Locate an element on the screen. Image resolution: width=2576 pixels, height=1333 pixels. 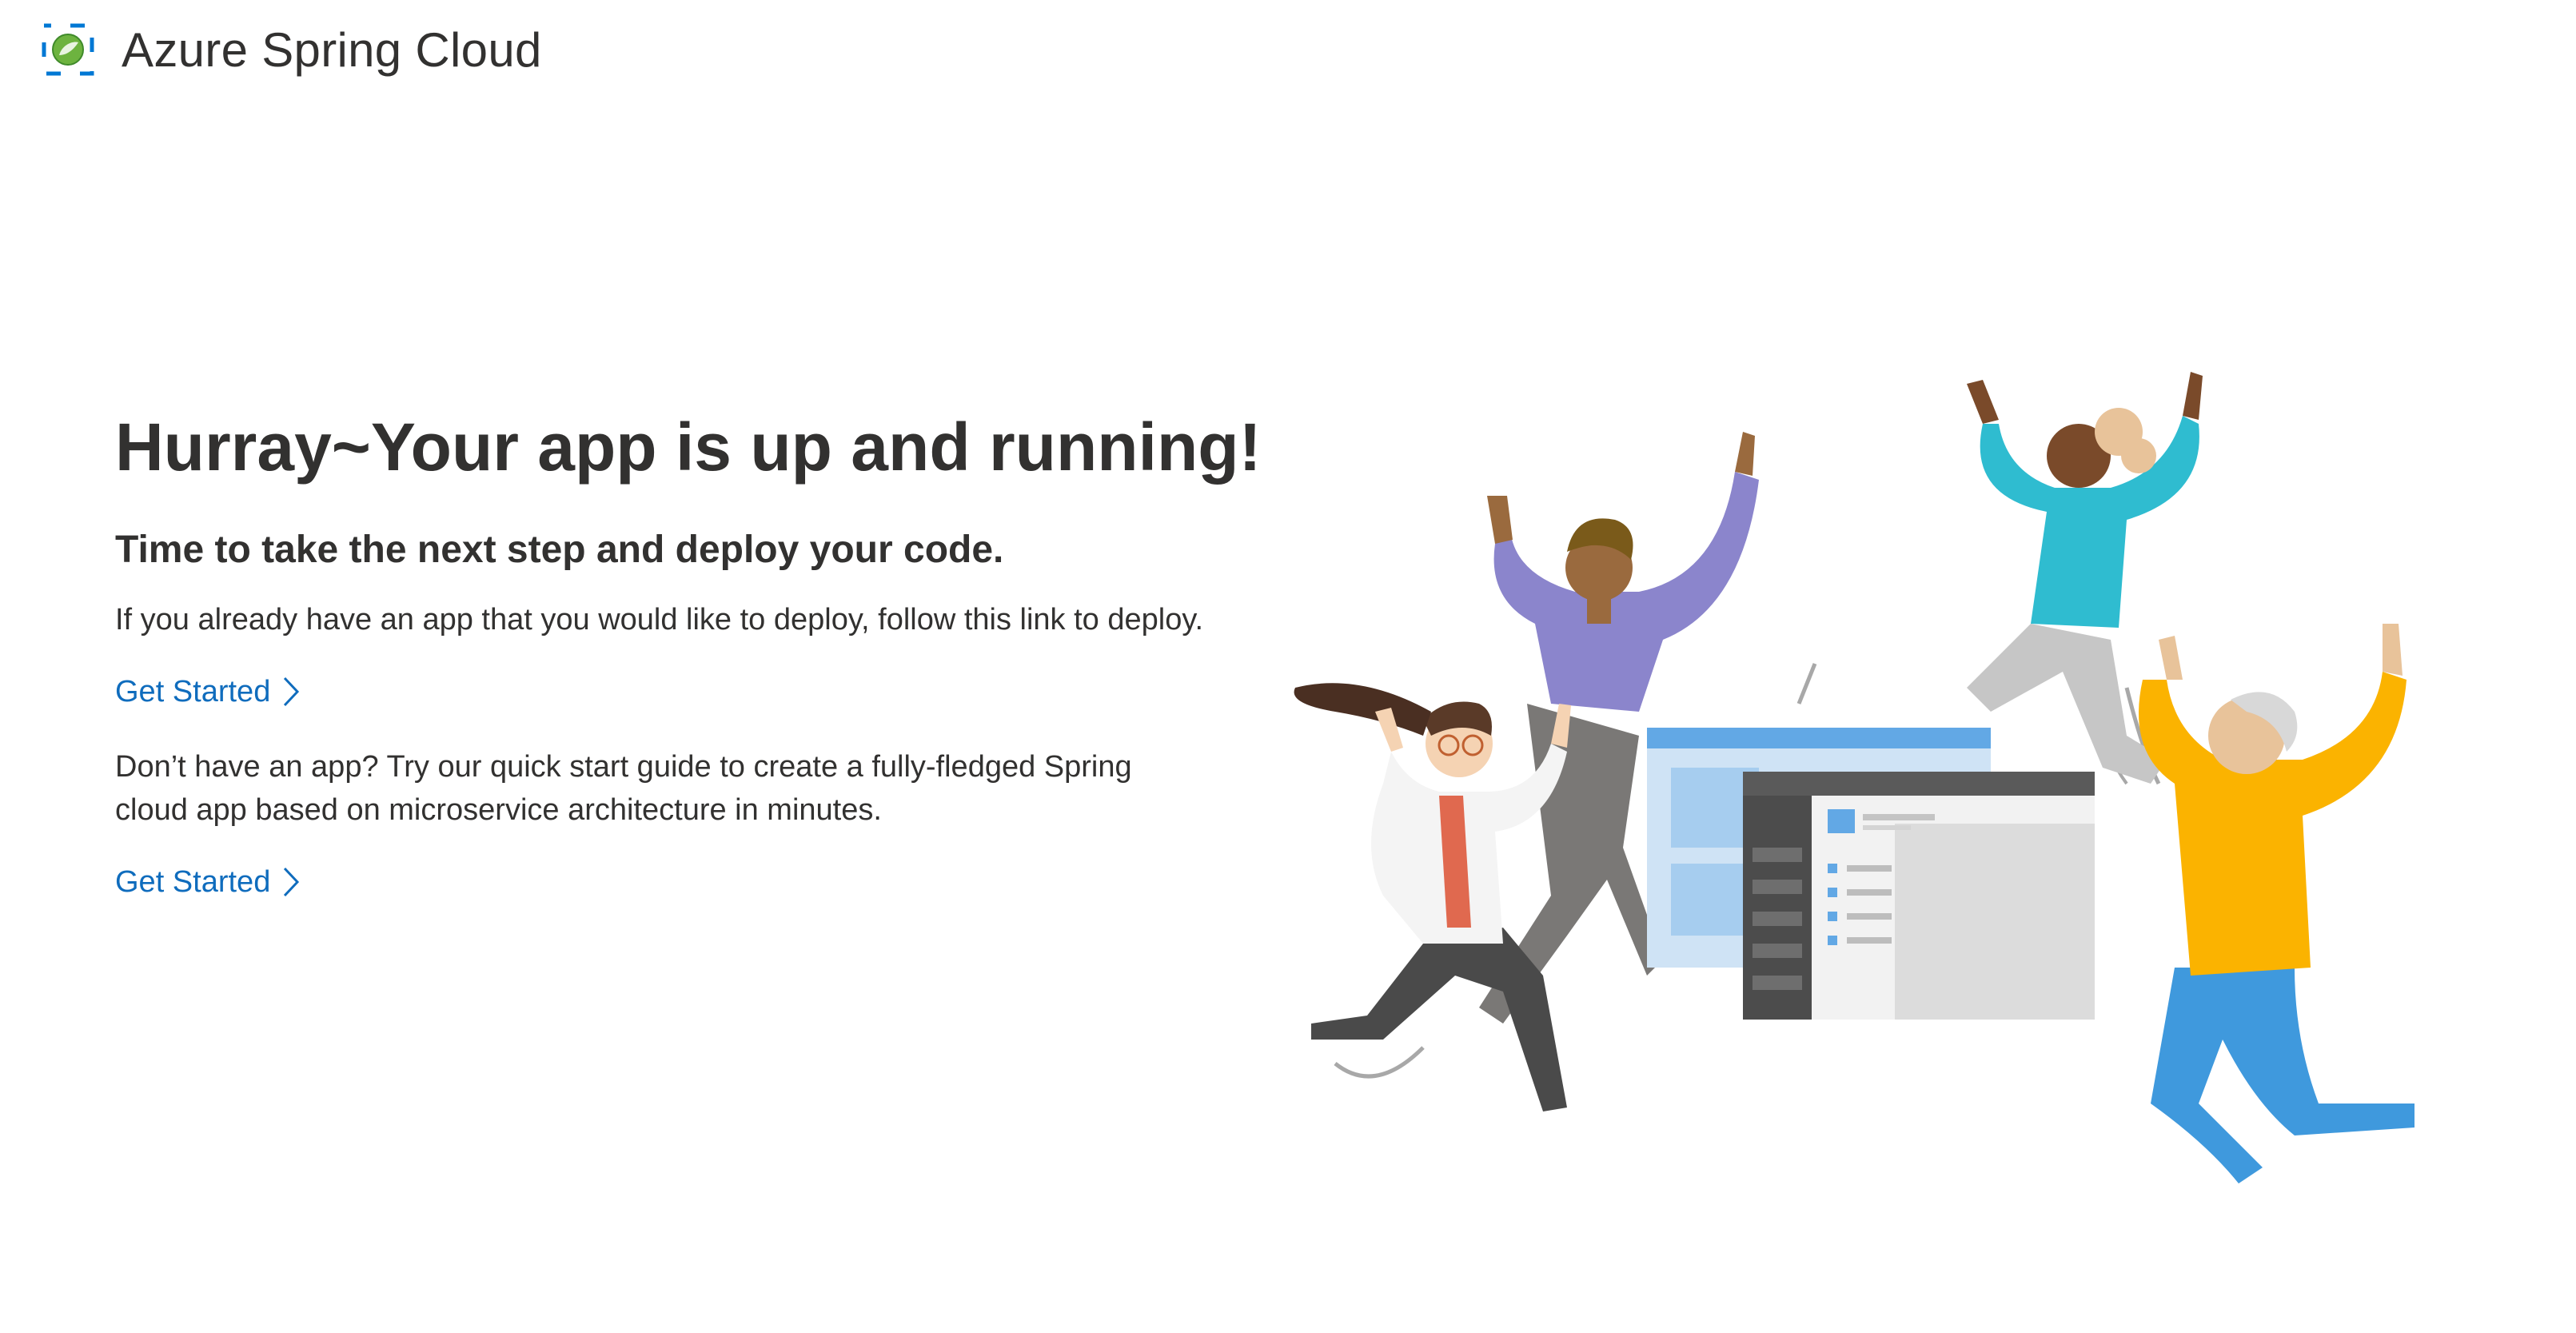
app-title: Azure Spring Cloud is located at coordinates (332, 49).